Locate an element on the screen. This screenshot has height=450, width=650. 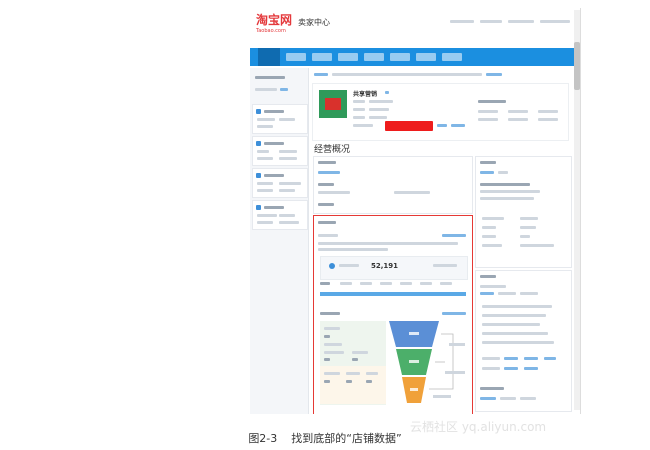
seller-center-title: 卖家中心 is located at coordinates (314, 22).